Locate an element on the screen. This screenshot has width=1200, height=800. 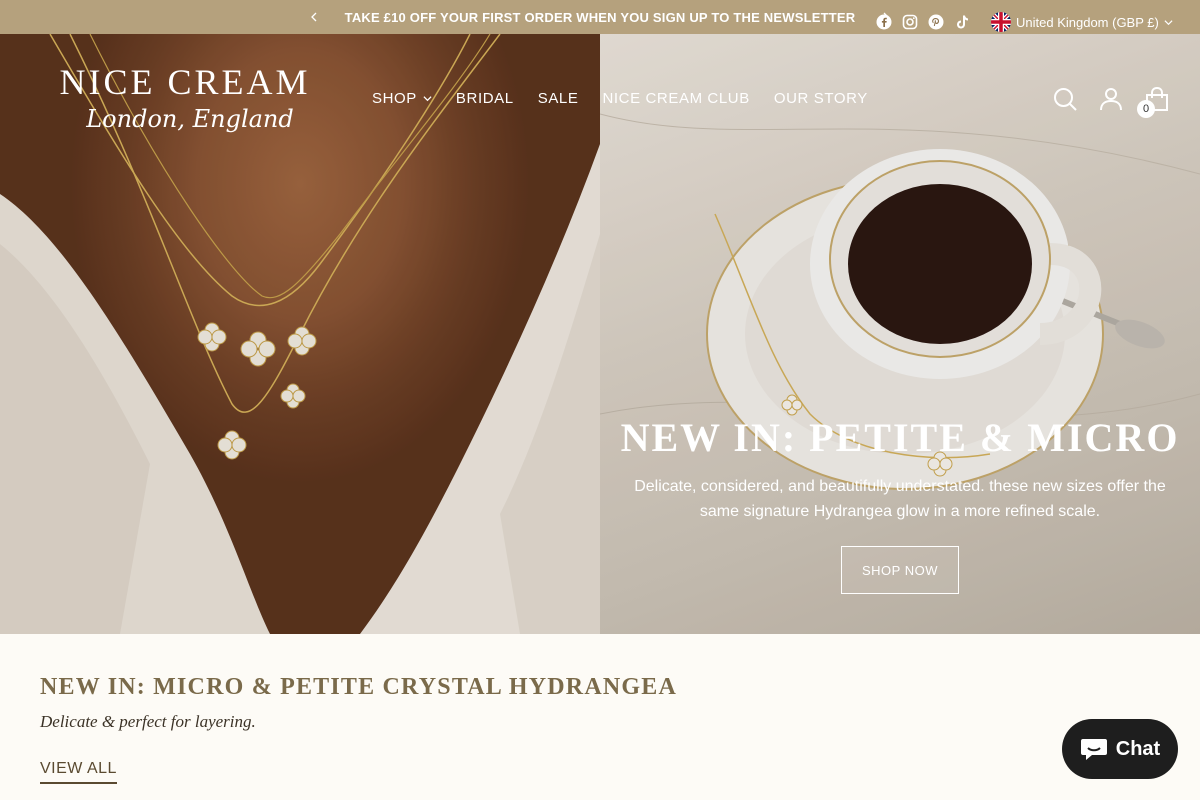
logo-sub-text: London, England is located at coordinates (190, 119).